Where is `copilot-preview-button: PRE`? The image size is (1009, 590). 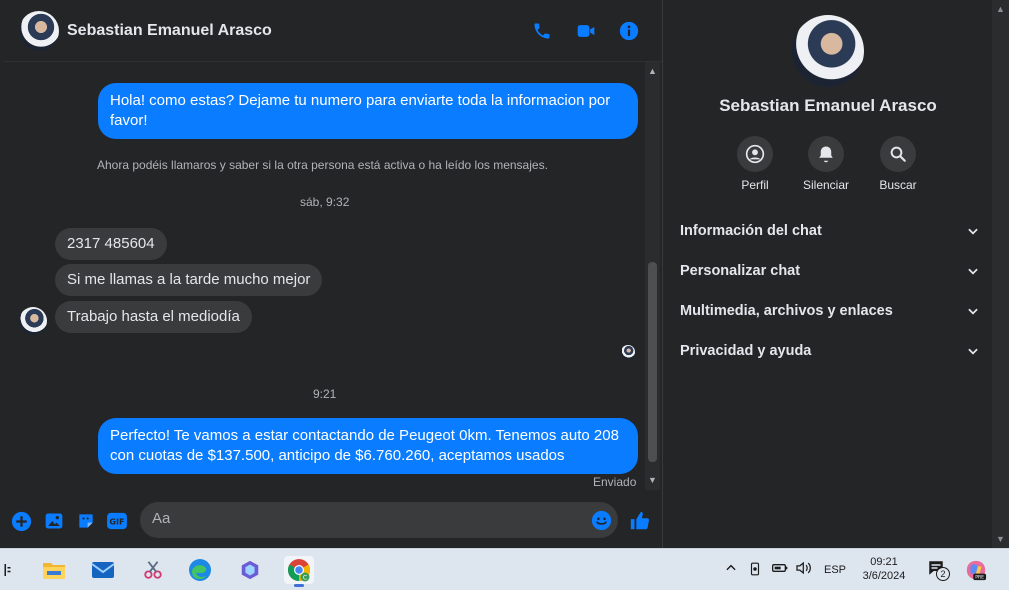 copilot-preview-button: PRE is located at coordinates (976, 571).